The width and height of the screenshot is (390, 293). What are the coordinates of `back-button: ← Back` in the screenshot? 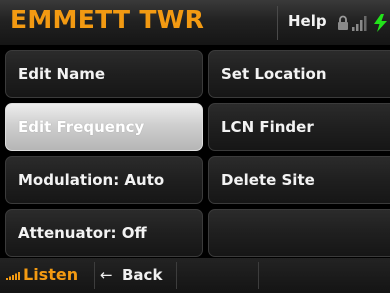 It's located at (136, 275).